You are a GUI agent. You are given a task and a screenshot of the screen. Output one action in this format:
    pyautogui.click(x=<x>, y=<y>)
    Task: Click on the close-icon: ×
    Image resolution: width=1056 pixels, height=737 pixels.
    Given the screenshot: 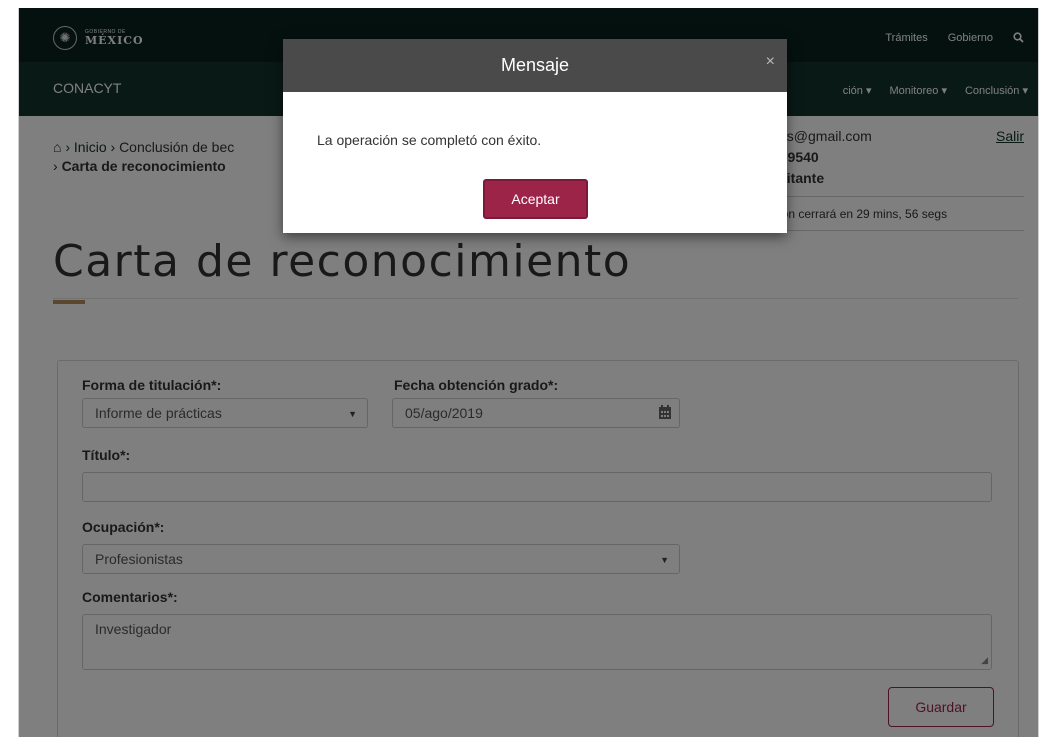 What is the action you would take?
    pyautogui.click(x=770, y=62)
    